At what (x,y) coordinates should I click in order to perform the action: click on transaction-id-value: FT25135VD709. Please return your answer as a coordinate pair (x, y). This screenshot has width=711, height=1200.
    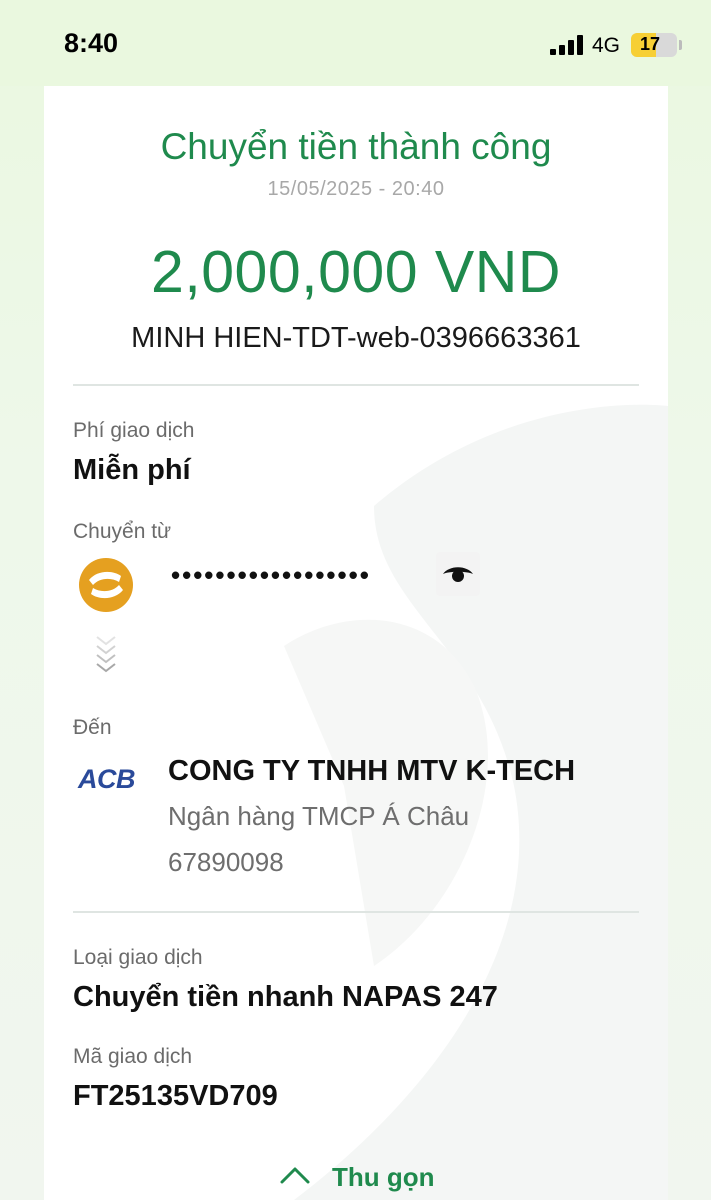
    Looking at the image, I should click on (175, 1096).